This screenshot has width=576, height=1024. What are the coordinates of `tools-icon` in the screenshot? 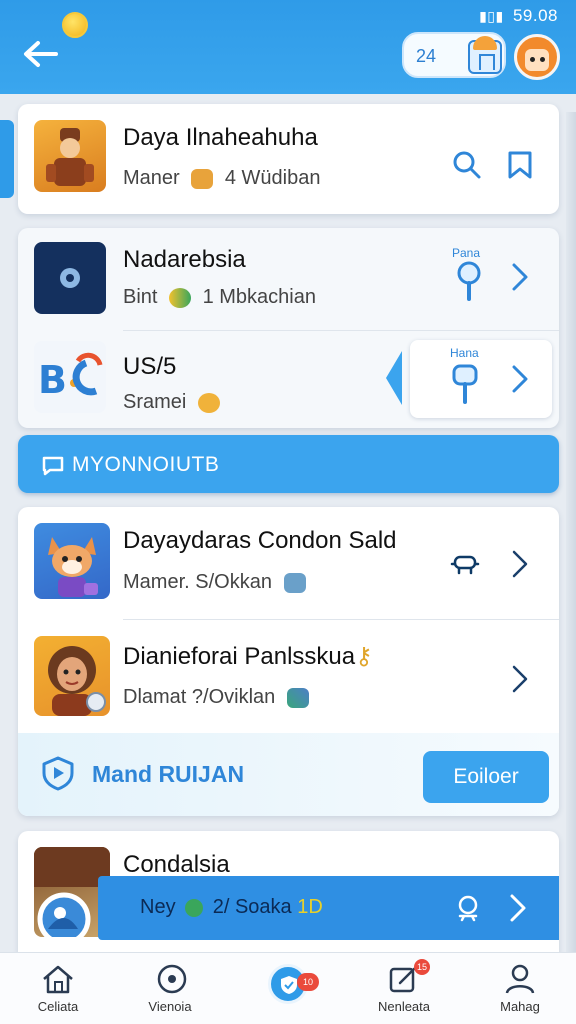 It's located at (297, 697).